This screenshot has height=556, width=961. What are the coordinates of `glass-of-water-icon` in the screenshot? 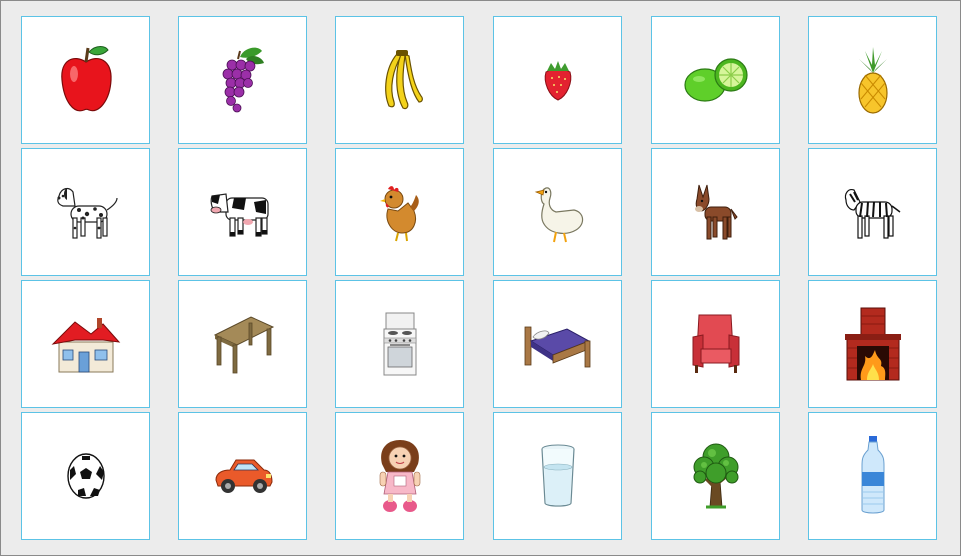 It's located at (557, 475).